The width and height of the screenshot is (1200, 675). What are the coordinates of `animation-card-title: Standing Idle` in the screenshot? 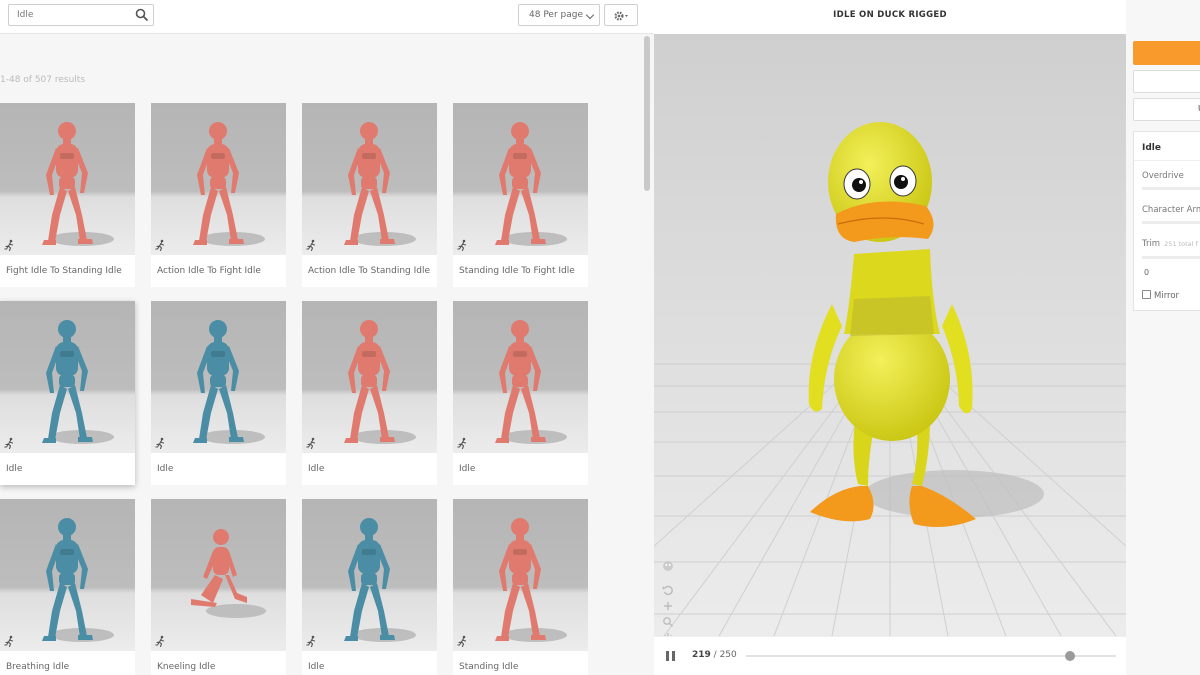 It's located at (489, 667).